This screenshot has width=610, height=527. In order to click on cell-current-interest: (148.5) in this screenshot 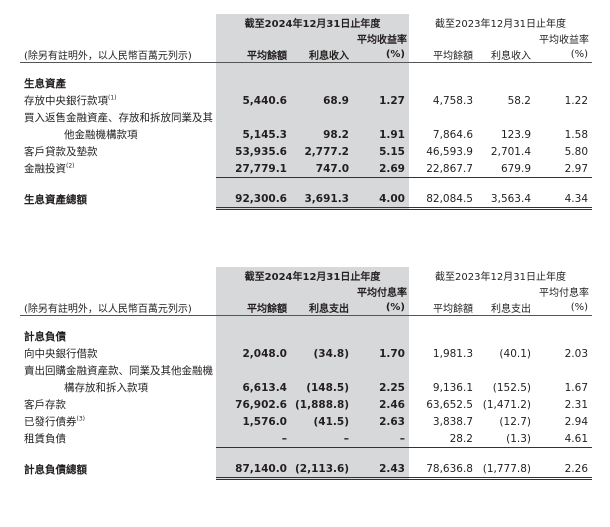, I will do `click(322, 387)`.